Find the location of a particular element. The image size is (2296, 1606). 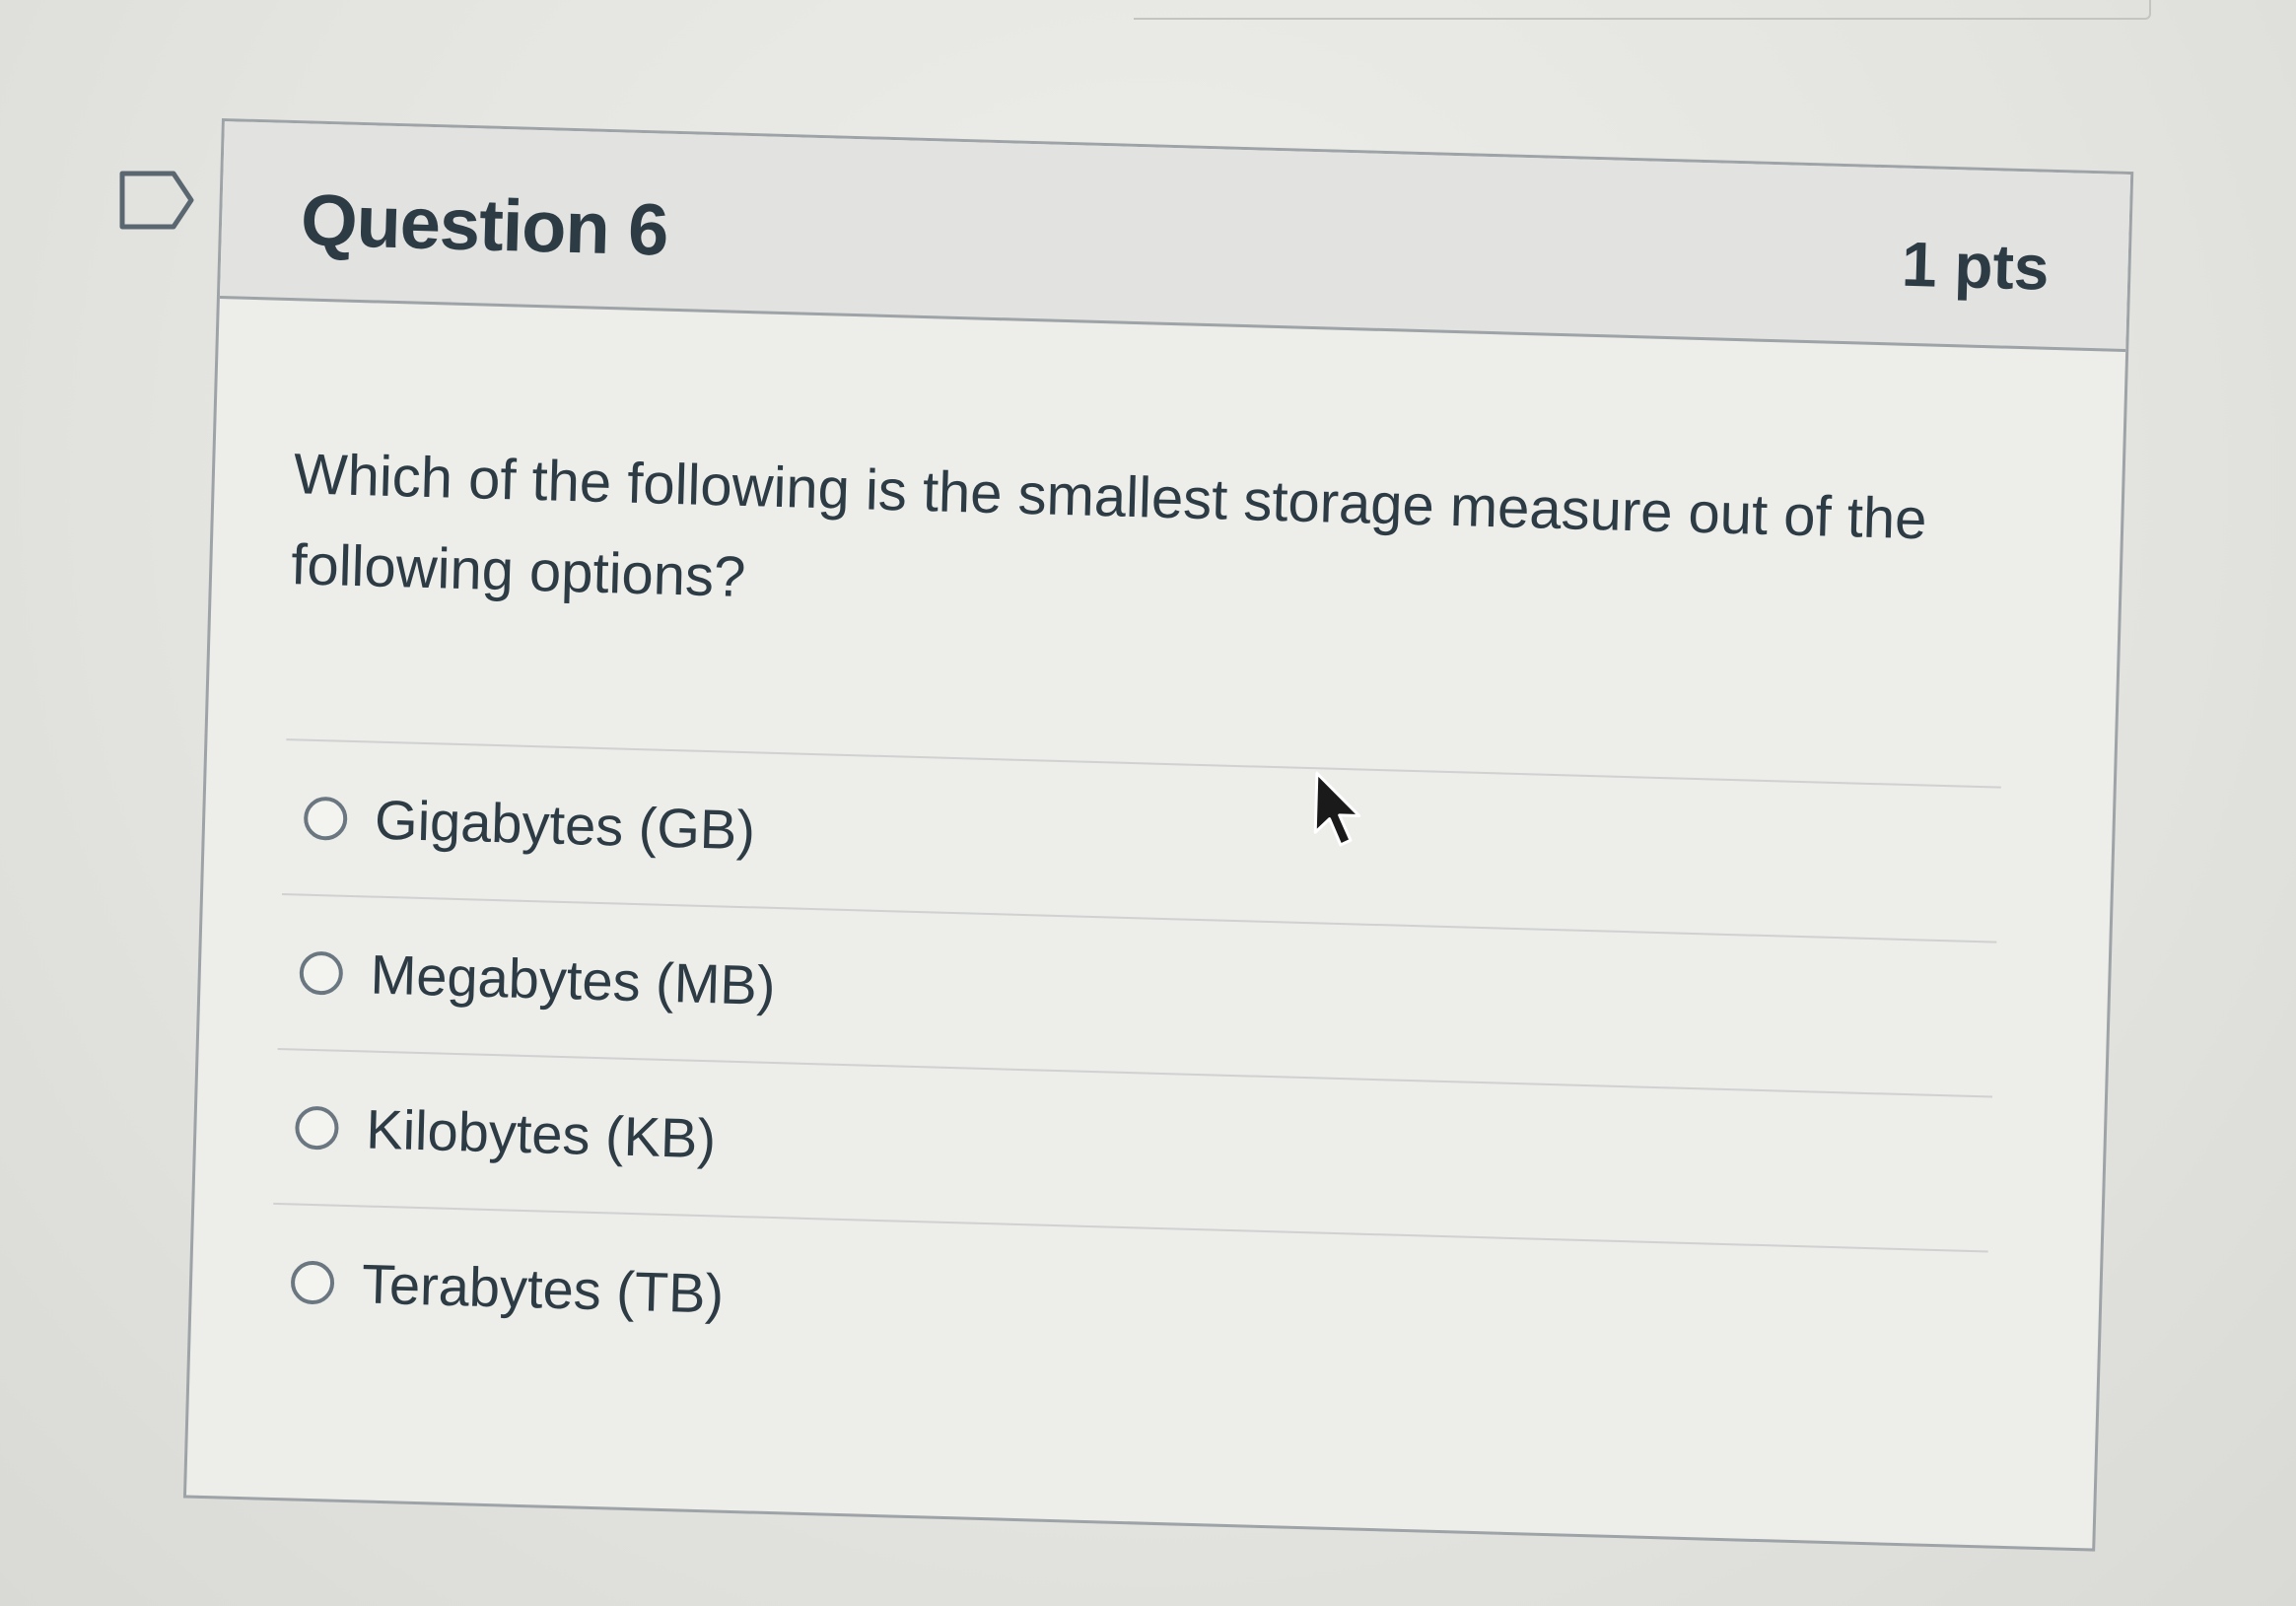

flag-question-icon is located at coordinates (156, 200).